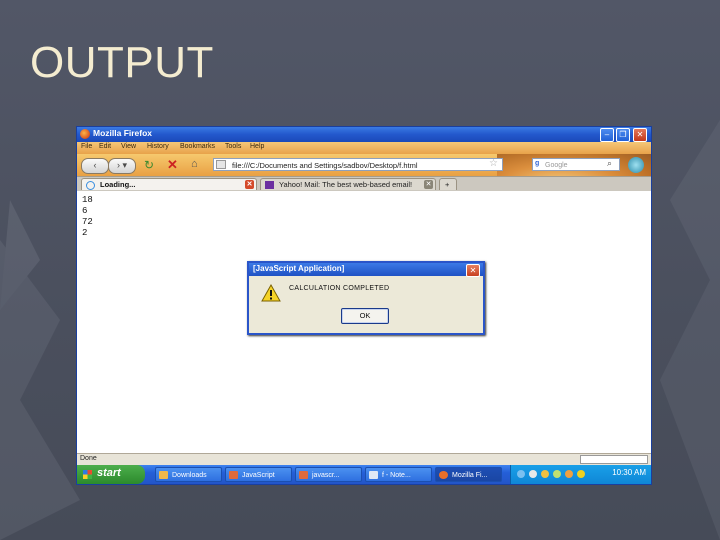 This screenshot has width=720, height=540. I want to click on dialog-close-button: ✕, so click(473, 270).